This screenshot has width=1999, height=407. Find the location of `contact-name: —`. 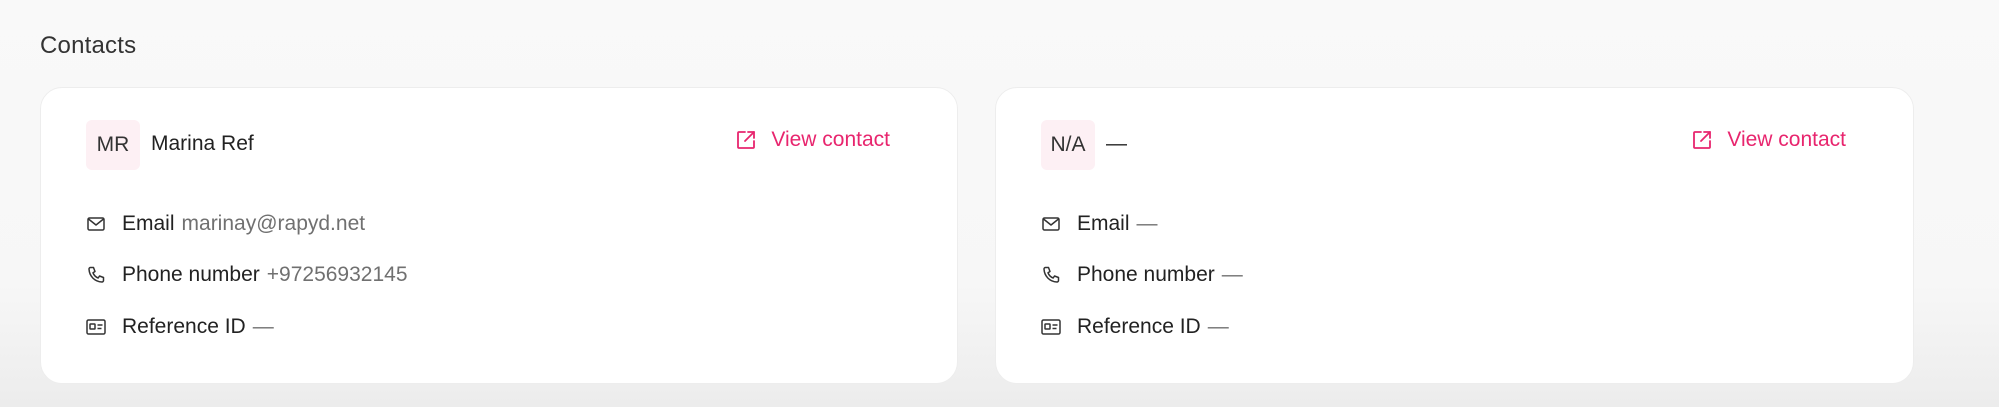

contact-name: — is located at coordinates (1116, 143).